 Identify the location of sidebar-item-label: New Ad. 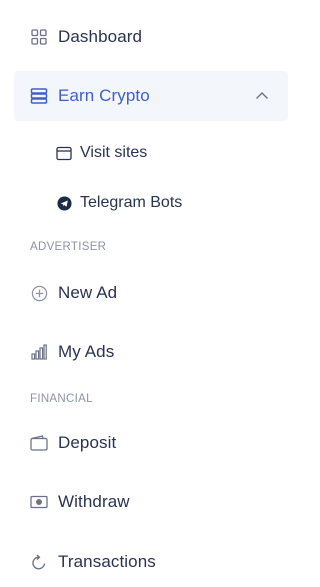
(88, 292).